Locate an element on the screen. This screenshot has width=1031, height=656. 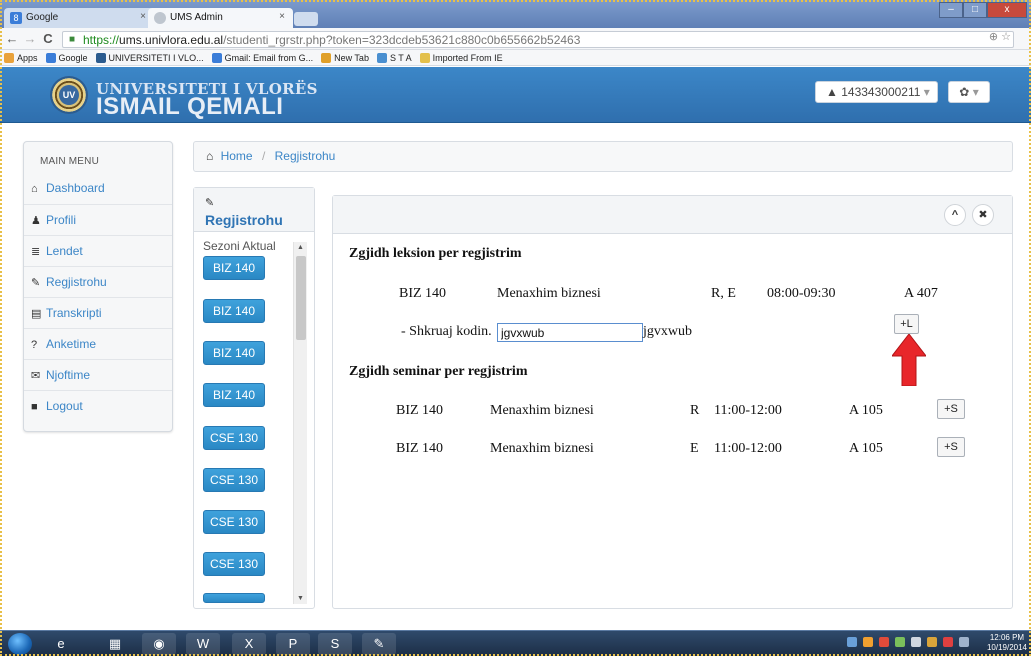
bookmark-item: New Tab is located at coordinates (345, 57).